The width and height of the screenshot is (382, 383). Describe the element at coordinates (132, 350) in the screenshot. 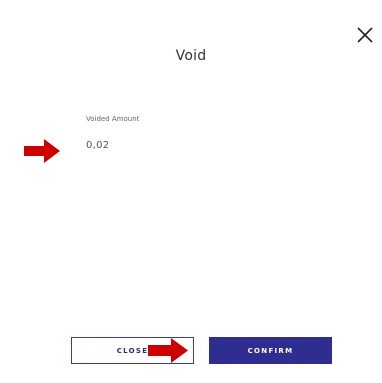

I see `close-button-label: CLOSE` at that location.